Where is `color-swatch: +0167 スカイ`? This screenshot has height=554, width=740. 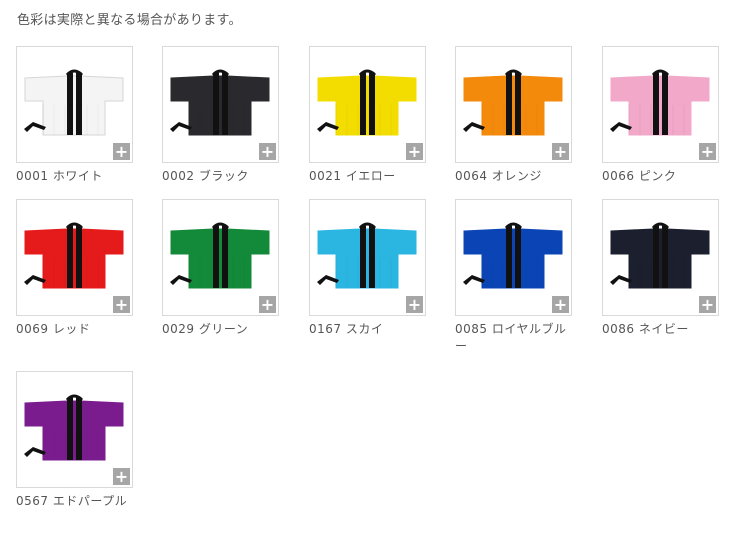
color-swatch: +0167 スカイ is located at coordinates (367, 268).